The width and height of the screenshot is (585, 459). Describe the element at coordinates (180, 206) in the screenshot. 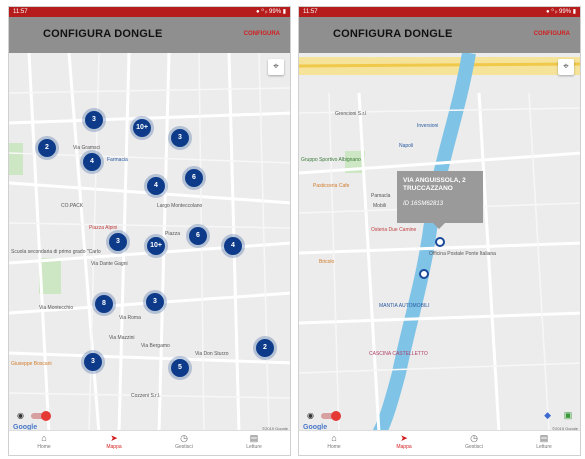

I see `map-label: Largo Monteccolano` at that location.